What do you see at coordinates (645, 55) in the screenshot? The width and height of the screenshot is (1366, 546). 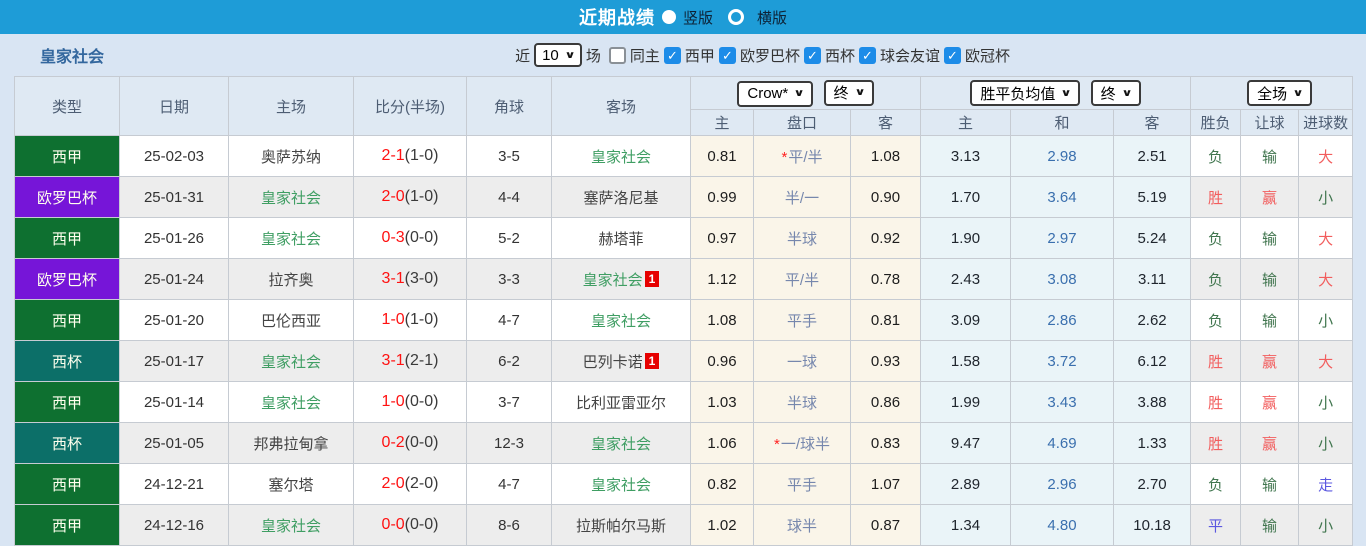 I see `same-home-label: 同主` at bounding box center [645, 55].